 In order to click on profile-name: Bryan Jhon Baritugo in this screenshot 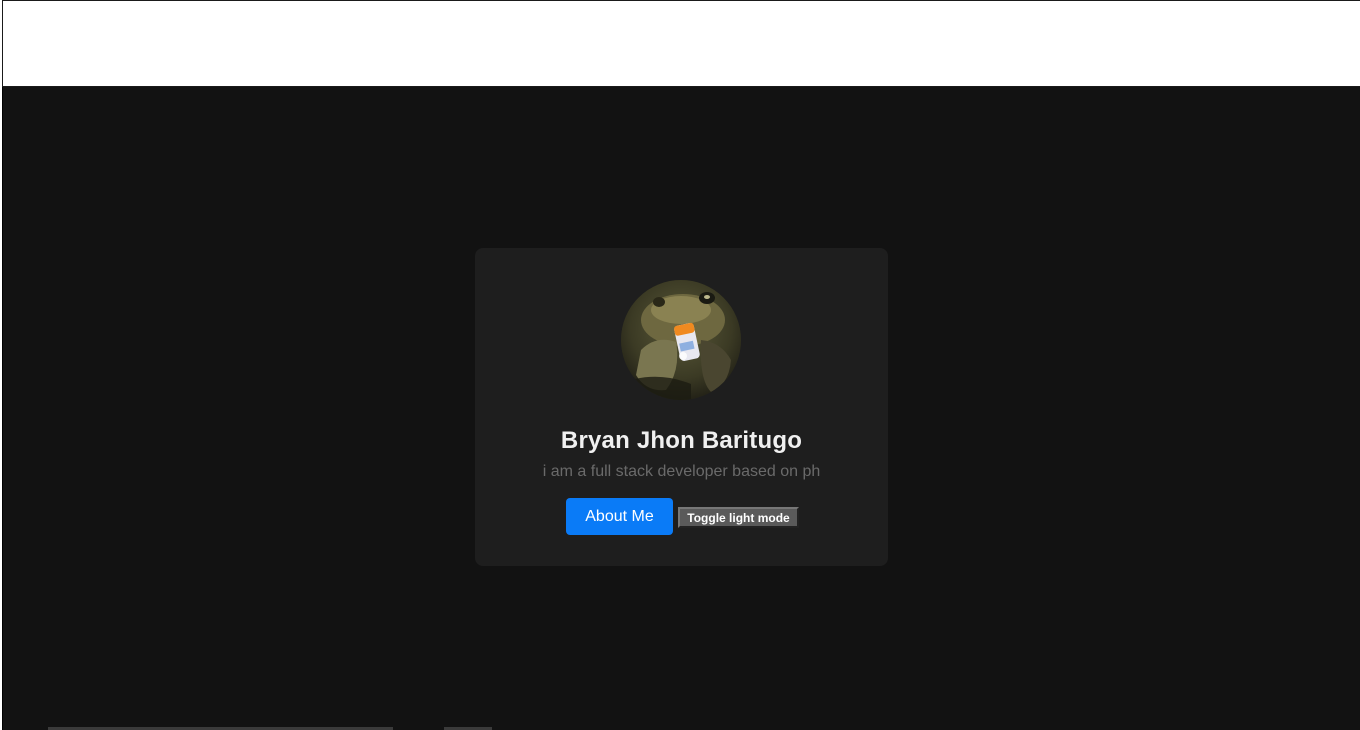, I will do `click(681, 440)`.